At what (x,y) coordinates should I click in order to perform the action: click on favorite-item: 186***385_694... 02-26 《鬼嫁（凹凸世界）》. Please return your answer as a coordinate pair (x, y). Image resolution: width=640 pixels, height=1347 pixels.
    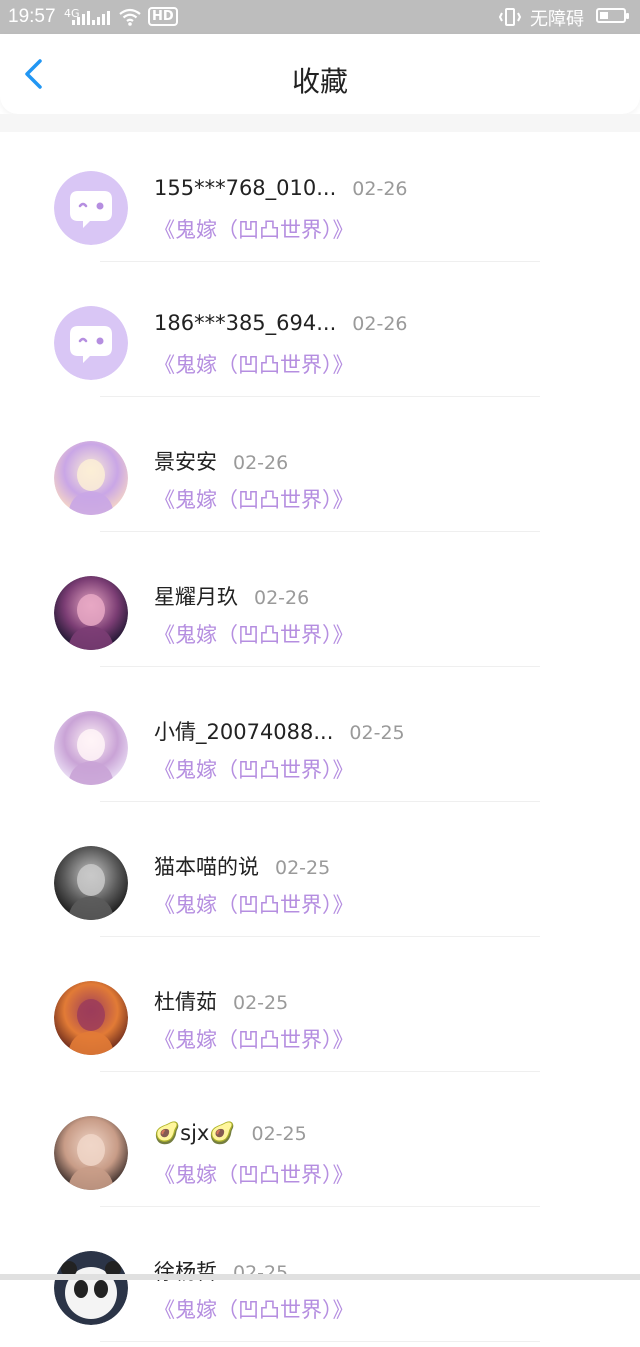
    Looking at the image, I should click on (320, 334).